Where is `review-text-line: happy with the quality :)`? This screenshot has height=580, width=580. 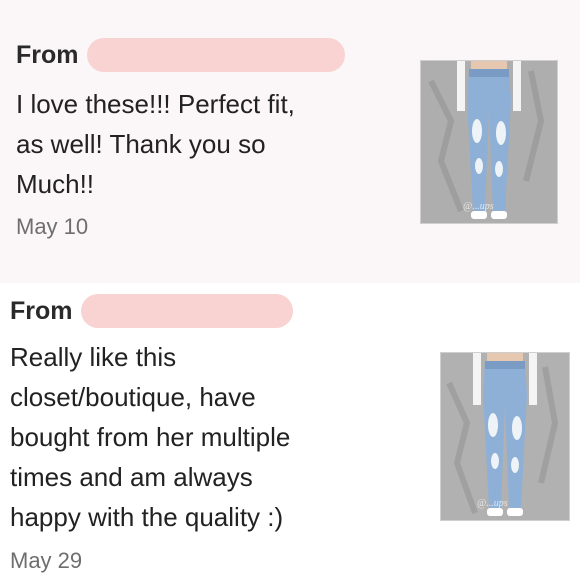 review-text-line: happy with the quality :) is located at coordinates (147, 517).